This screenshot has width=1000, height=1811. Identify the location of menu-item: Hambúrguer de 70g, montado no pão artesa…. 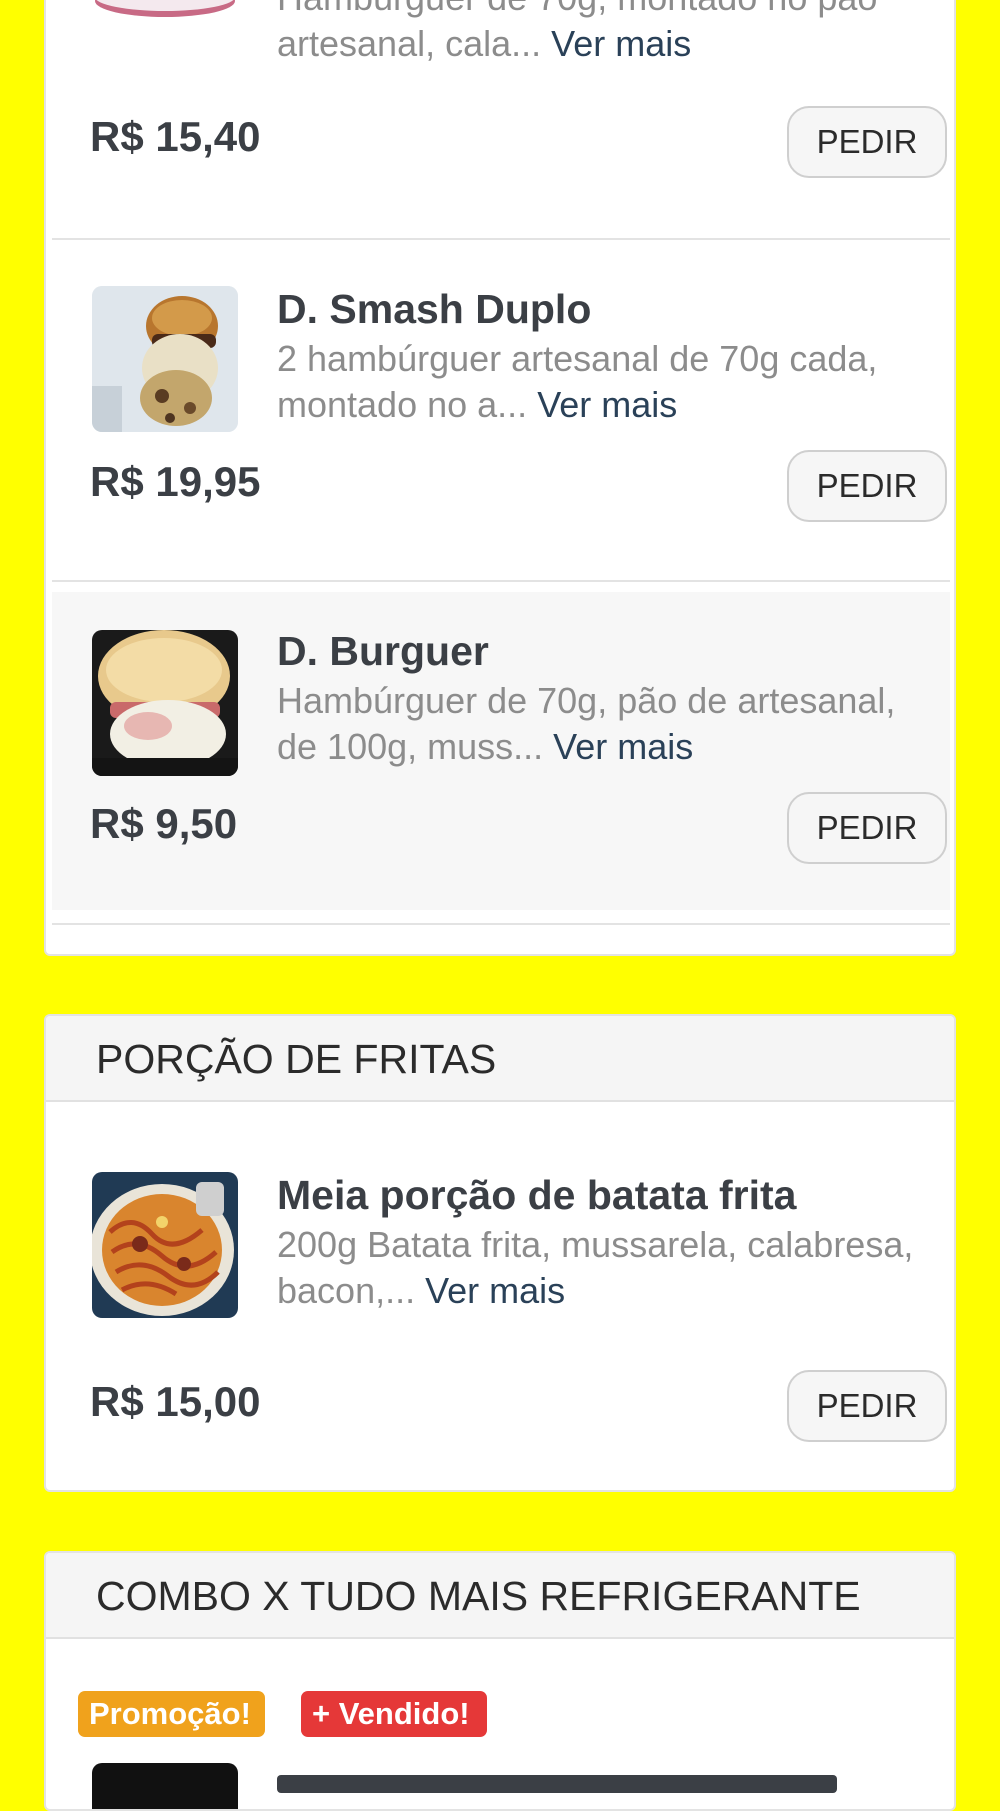
(501, 107).